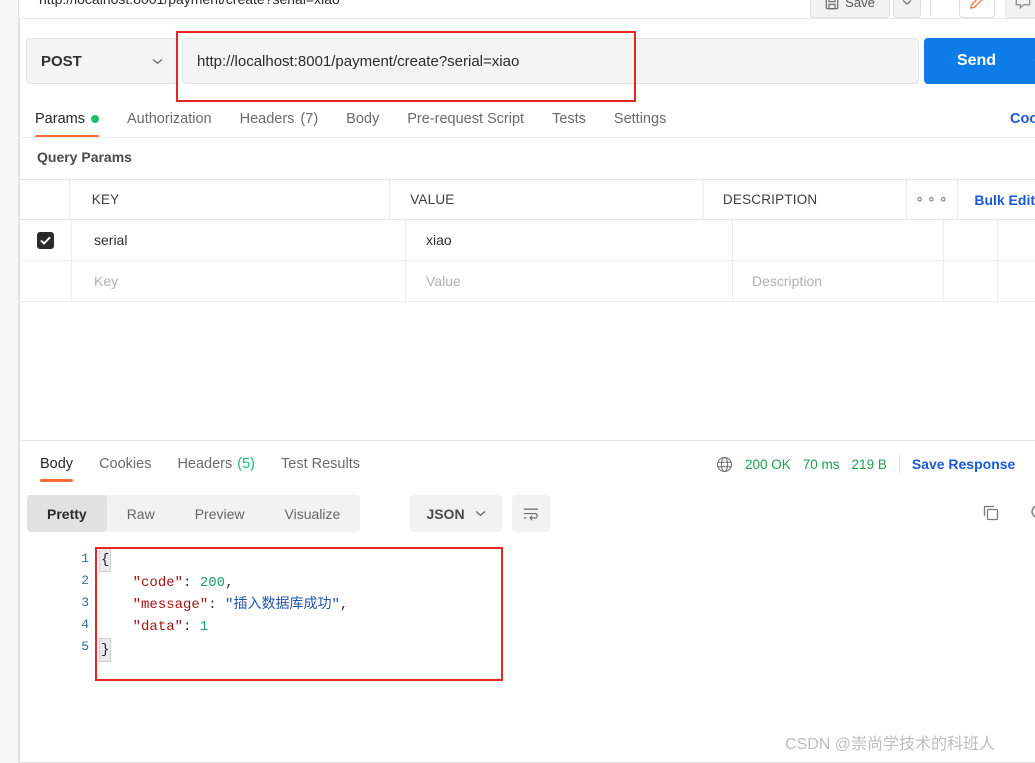 The image size is (1035, 763). Describe the element at coordinates (971, 240) in the screenshot. I see `row-options-cell` at that location.